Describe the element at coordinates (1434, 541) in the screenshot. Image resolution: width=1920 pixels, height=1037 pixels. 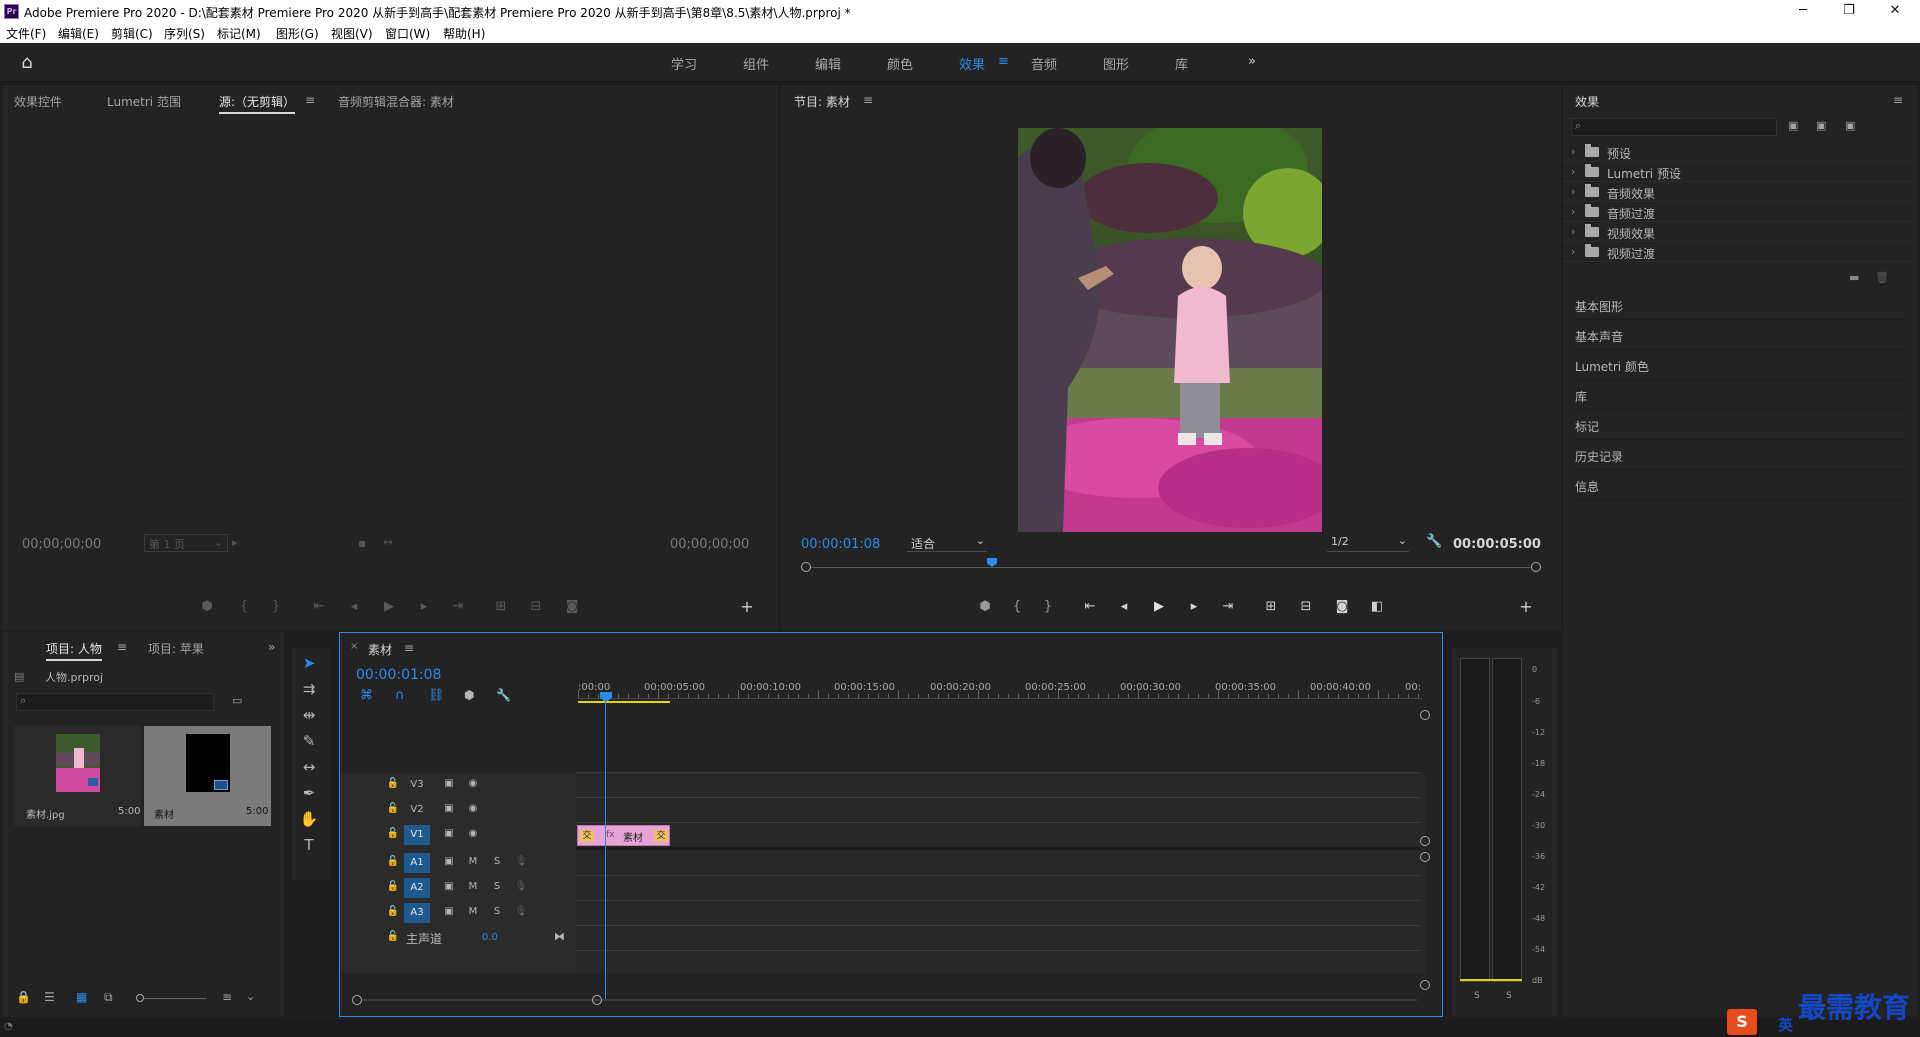
I see `wrench-icon: 🔧` at that location.